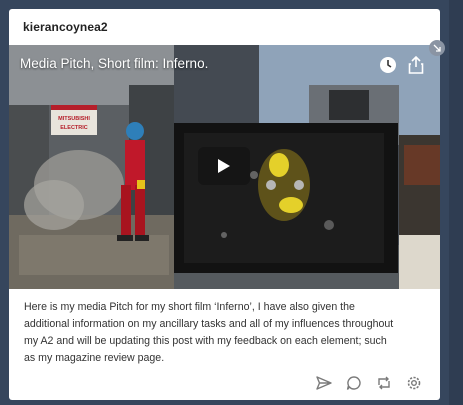 Image resolution: width=463 pixels, height=405 pixels. Describe the element at coordinates (224, 27) in the screenshot. I see `post-header: kierancoynea2` at that location.